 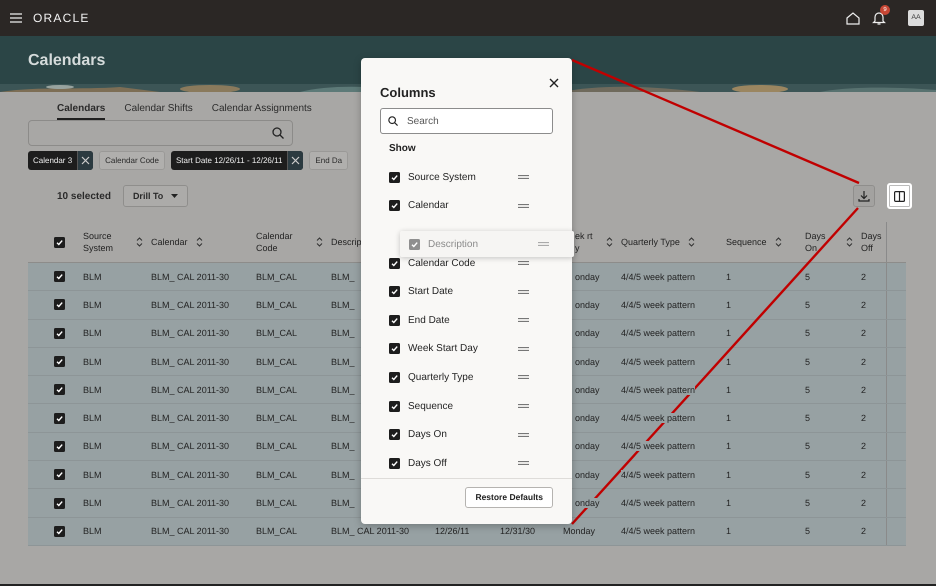 What do you see at coordinates (229, 160) in the screenshot?
I see `chip-label: Start Date 12/26/11 - 12/26/11` at bounding box center [229, 160].